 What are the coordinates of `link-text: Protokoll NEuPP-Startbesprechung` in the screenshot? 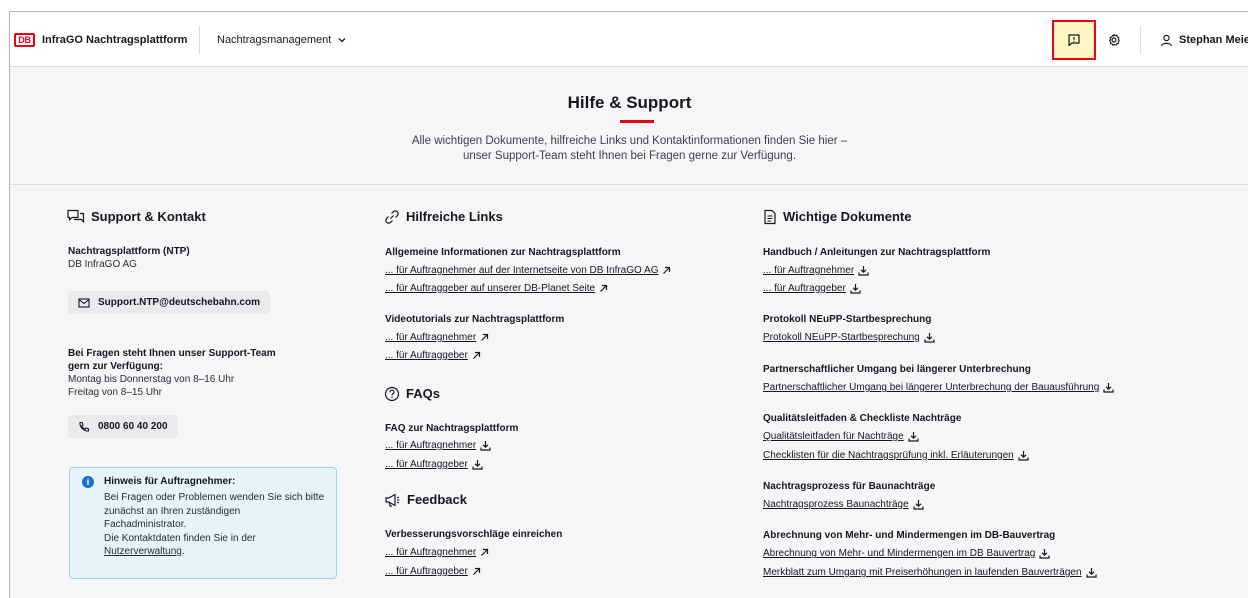 It's located at (841, 337).